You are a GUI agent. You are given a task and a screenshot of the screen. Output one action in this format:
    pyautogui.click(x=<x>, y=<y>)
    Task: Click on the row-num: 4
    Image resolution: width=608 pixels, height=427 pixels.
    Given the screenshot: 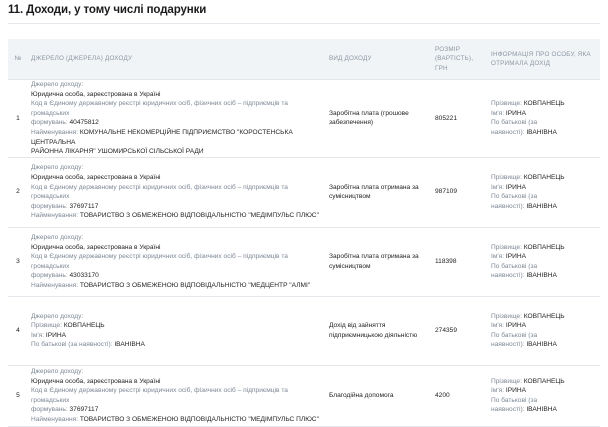 What is the action you would take?
    pyautogui.click(x=18, y=331)
    